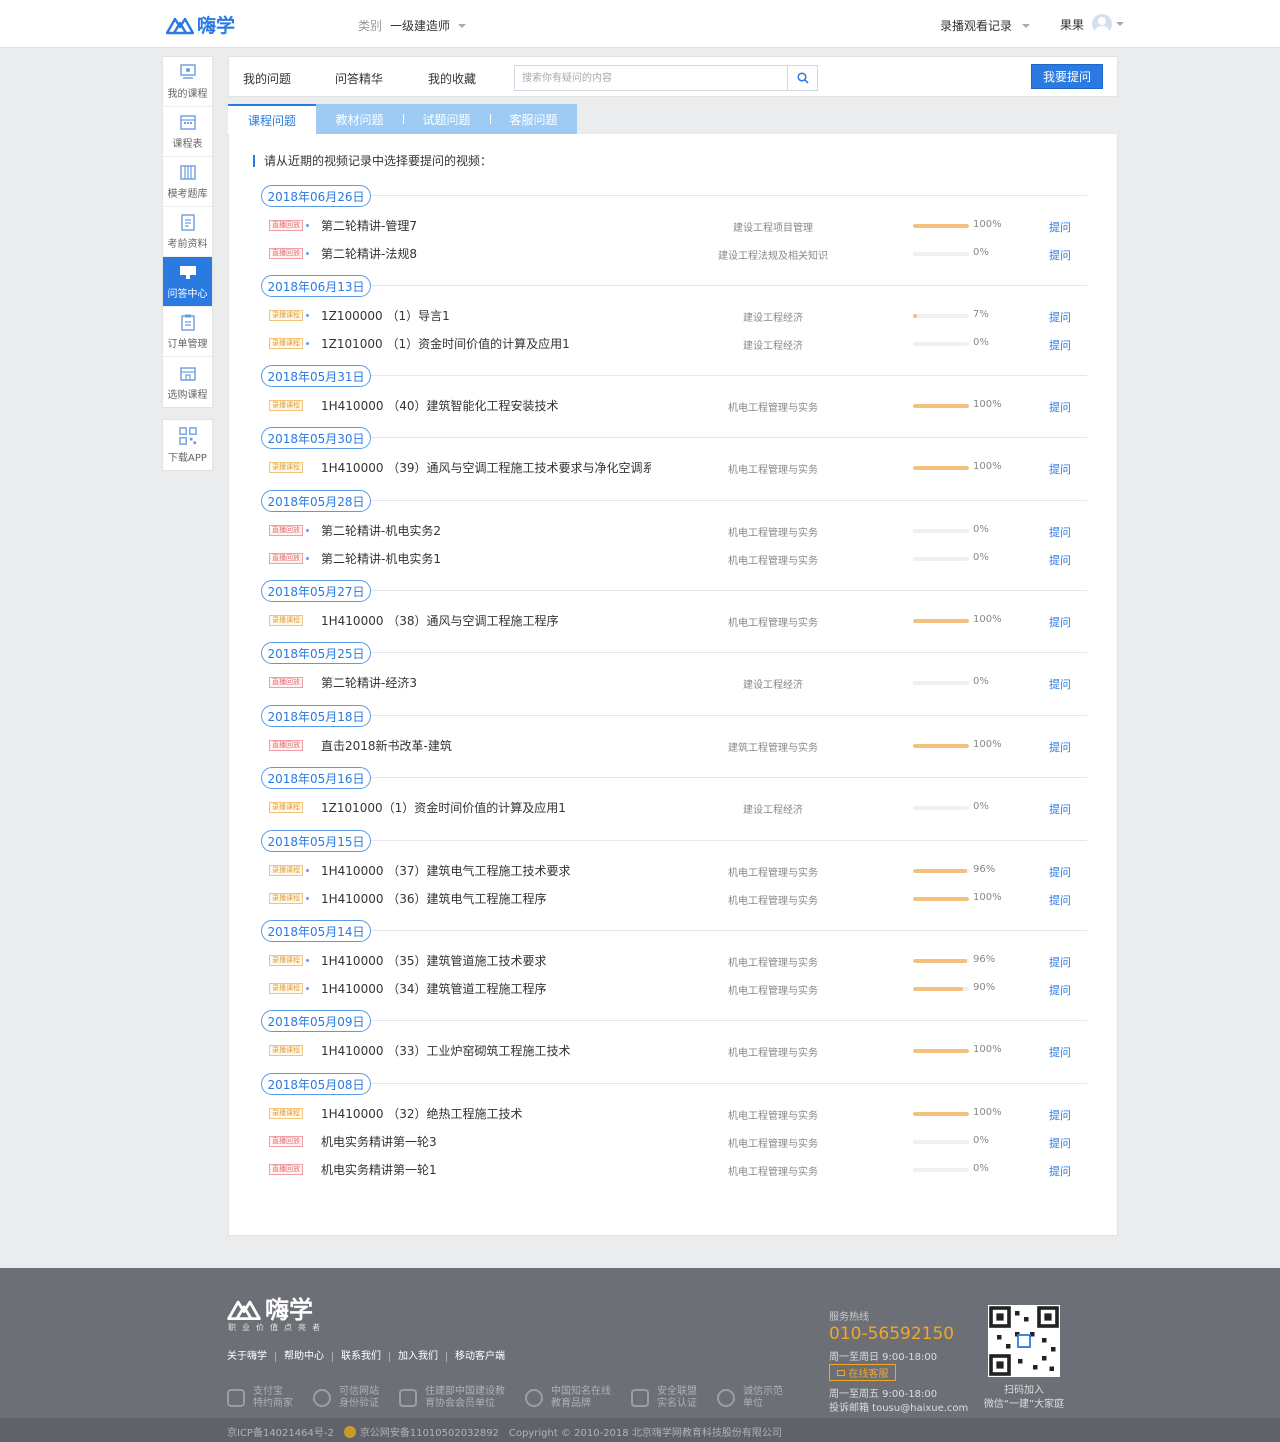  I want to click on site-logo: 嗨学, so click(200, 24).